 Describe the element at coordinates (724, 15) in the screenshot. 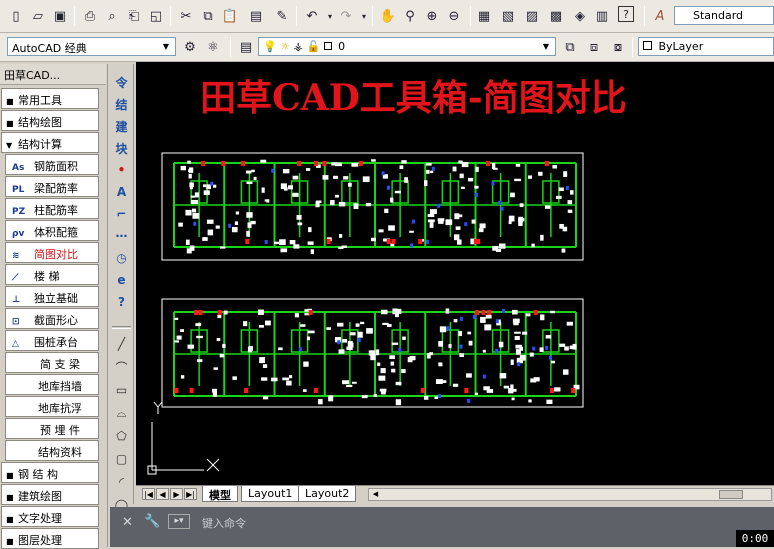

I see `text-style-select: Standard` at that location.